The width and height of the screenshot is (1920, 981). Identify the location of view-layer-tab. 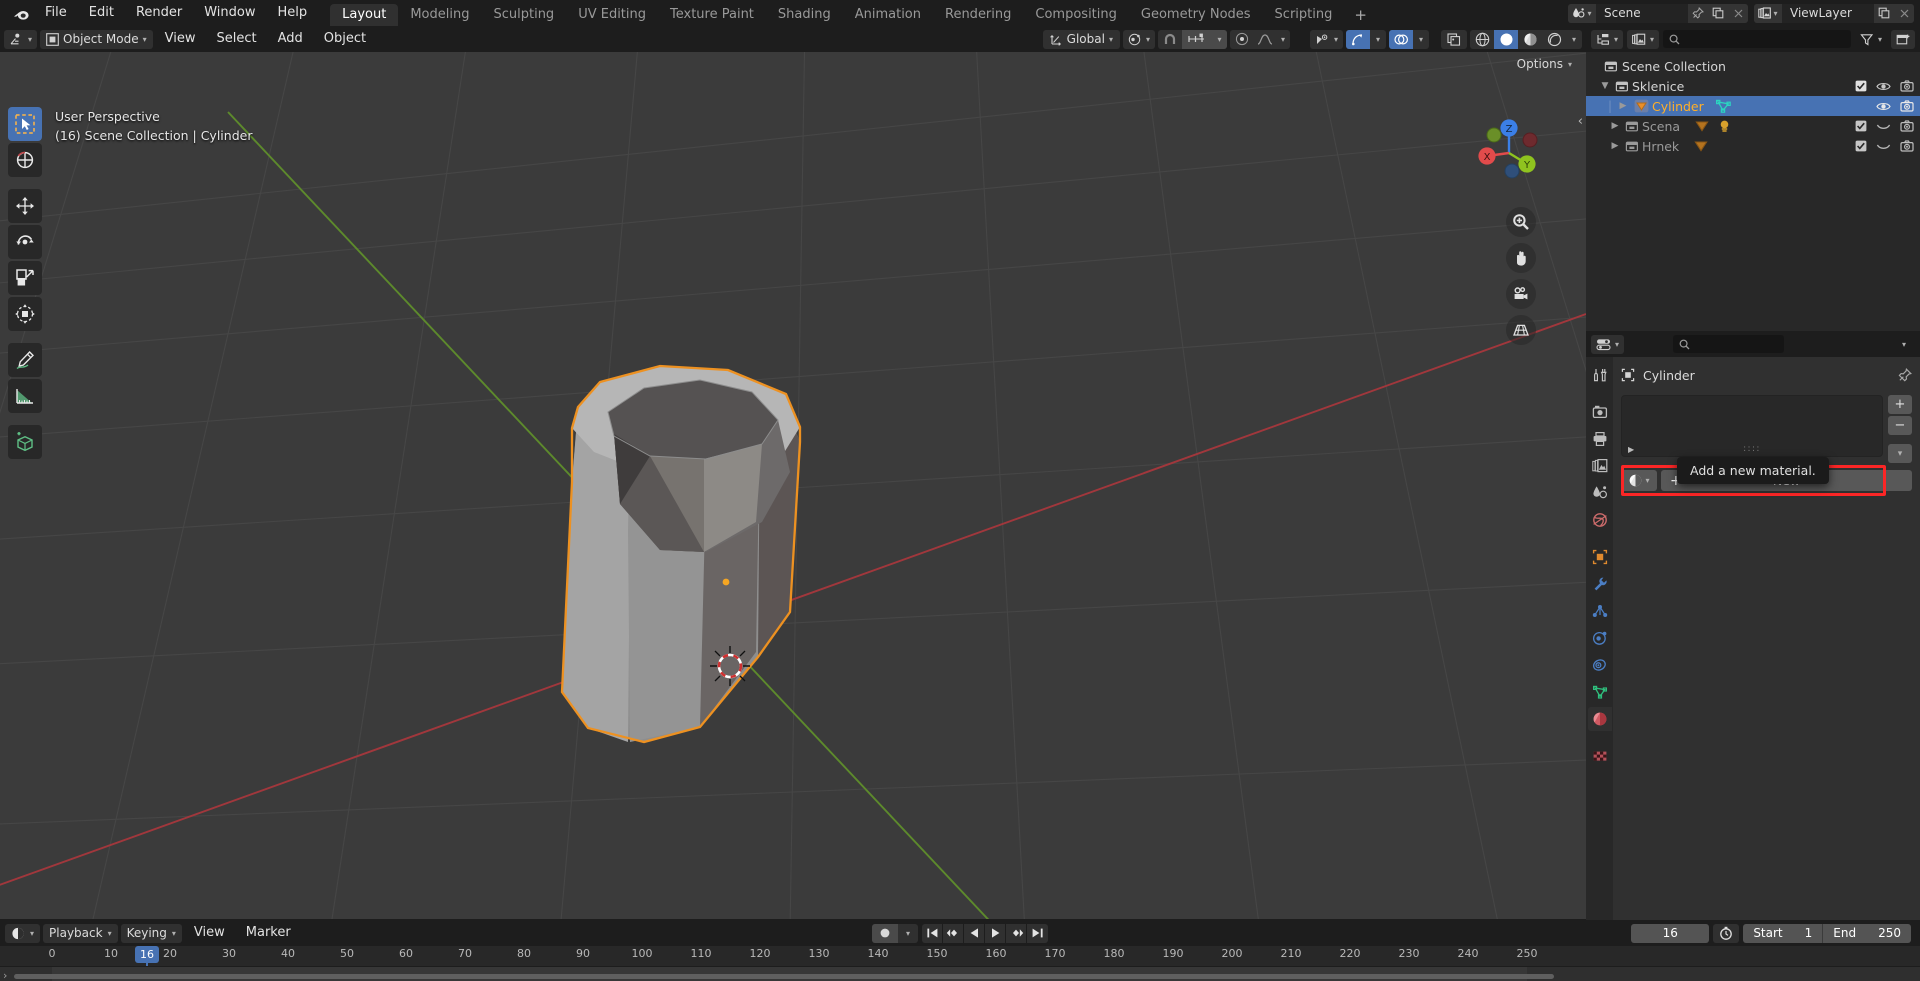
(1600, 466).